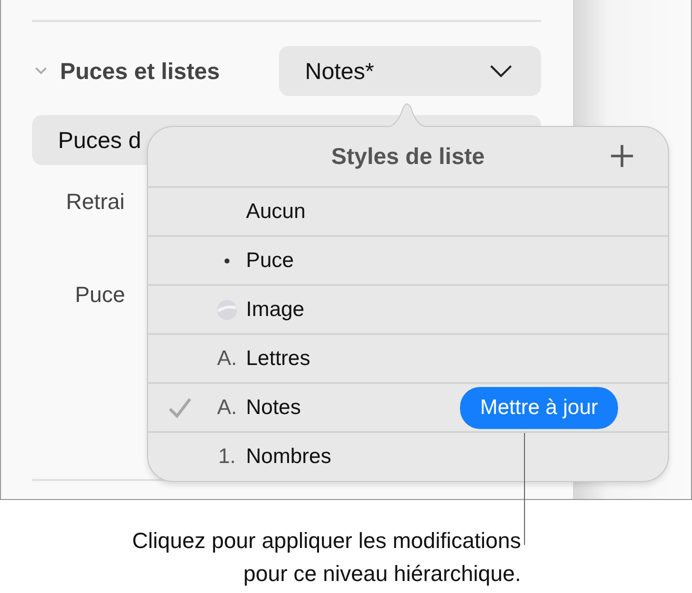  I want to click on list-style-label: Aucun, so click(276, 212).